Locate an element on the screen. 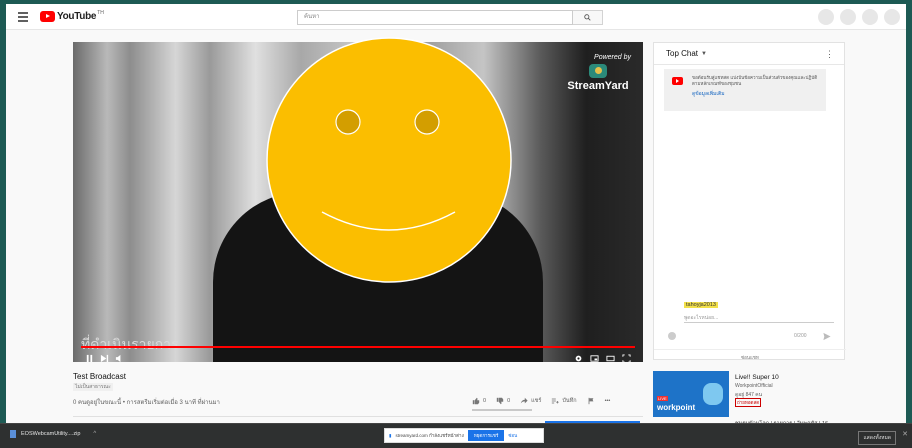 Image resolution: width=912 pixels, height=448 pixels. stop-sharing-button: หยุดการแชร์ is located at coordinates (486, 435).